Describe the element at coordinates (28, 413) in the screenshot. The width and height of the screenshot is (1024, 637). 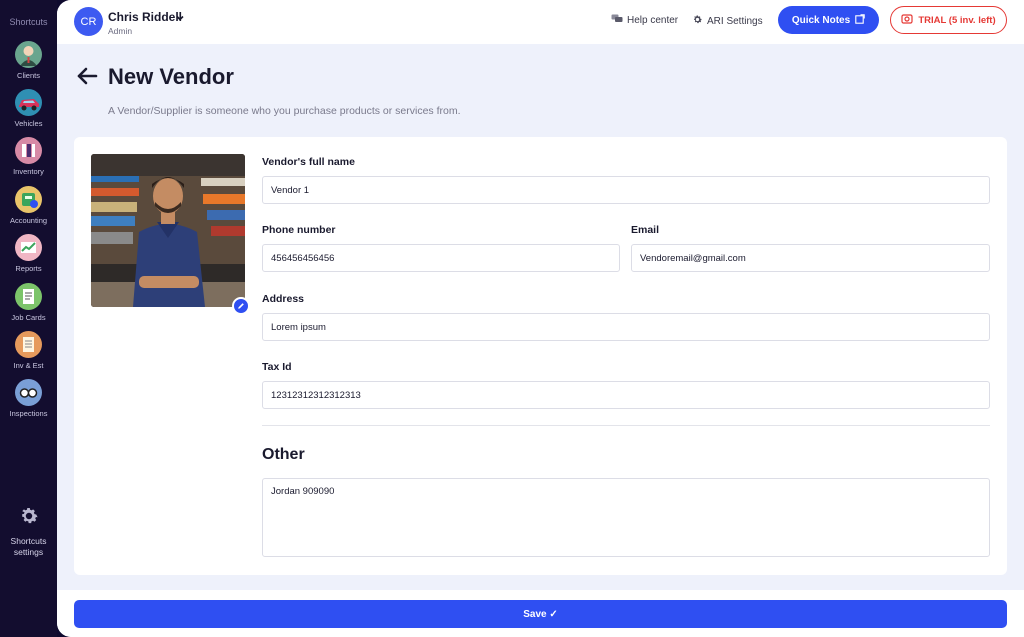
I see `sidebar-item-label: Inspections` at that location.